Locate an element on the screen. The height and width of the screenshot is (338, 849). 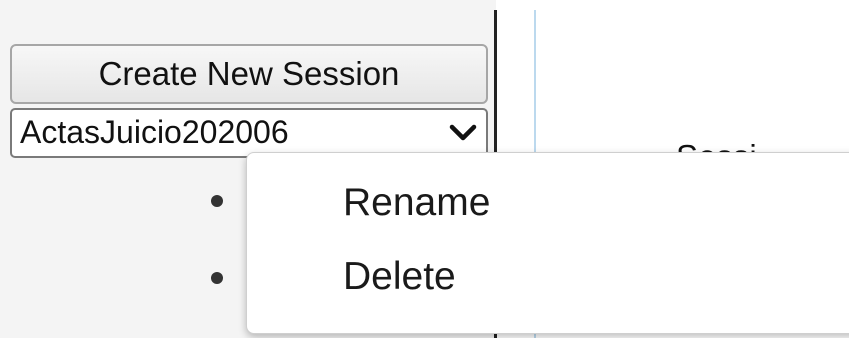
menu-item-rename: Rename is located at coordinates (416, 202).